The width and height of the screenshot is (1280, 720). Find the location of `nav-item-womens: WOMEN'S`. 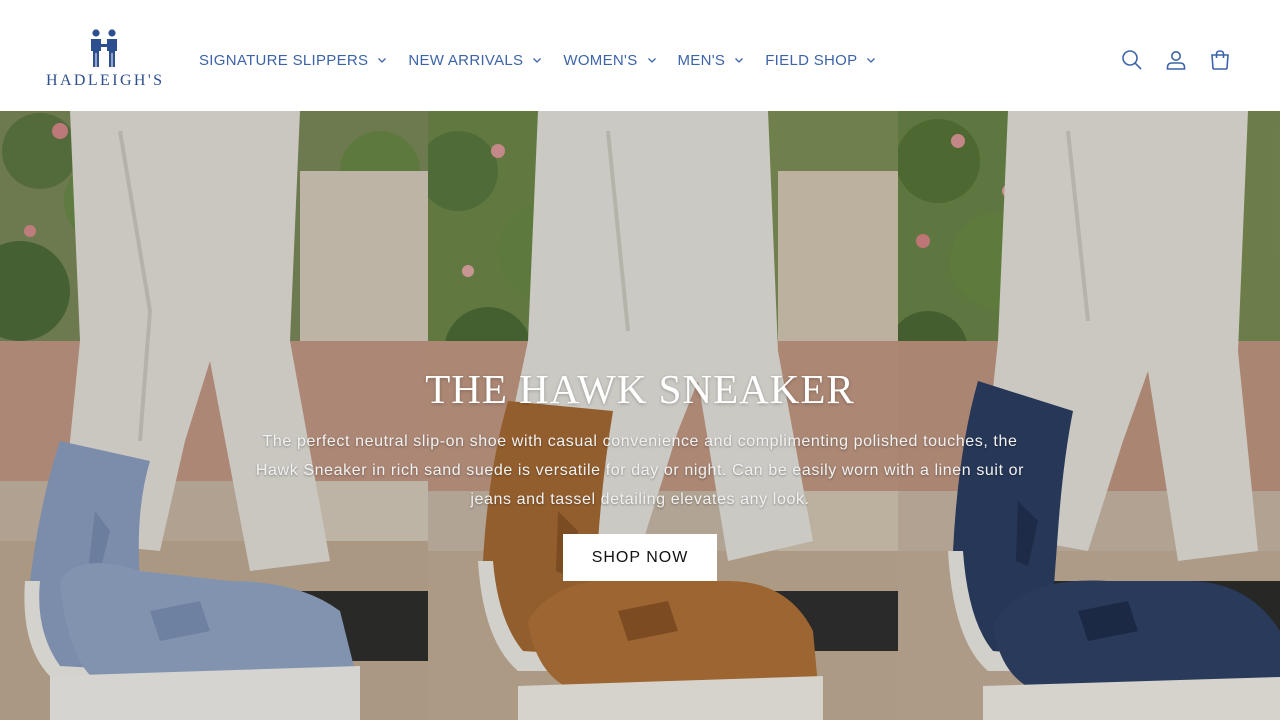

nav-item-womens: WOMEN'S is located at coordinates (609, 60).